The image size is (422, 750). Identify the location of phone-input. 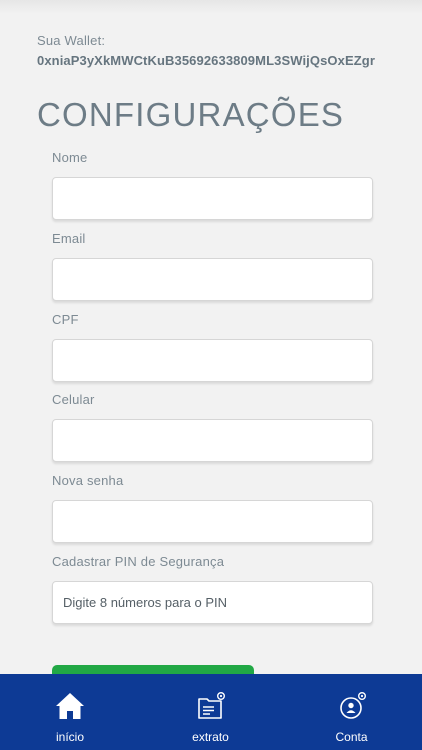
(212, 440).